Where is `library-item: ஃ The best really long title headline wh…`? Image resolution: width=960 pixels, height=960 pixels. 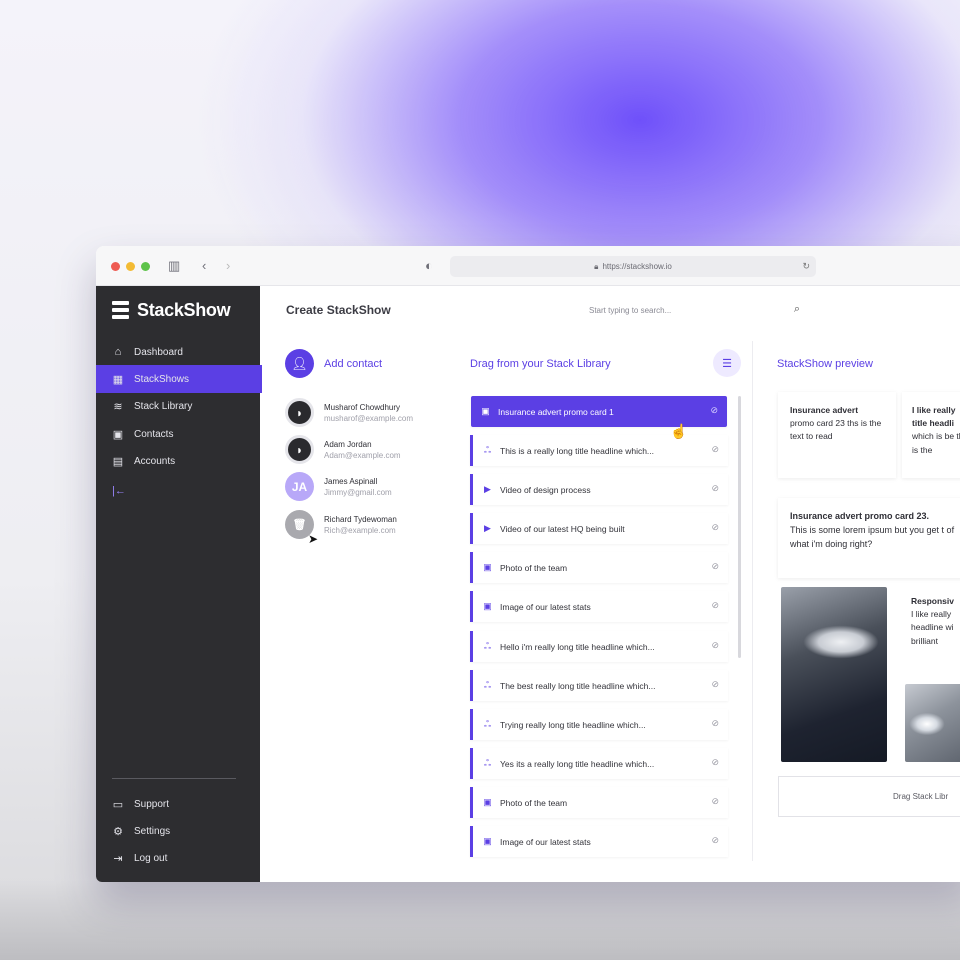
library-item: ஃ The best really long title headline wh… is located at coordinates (599, 685).